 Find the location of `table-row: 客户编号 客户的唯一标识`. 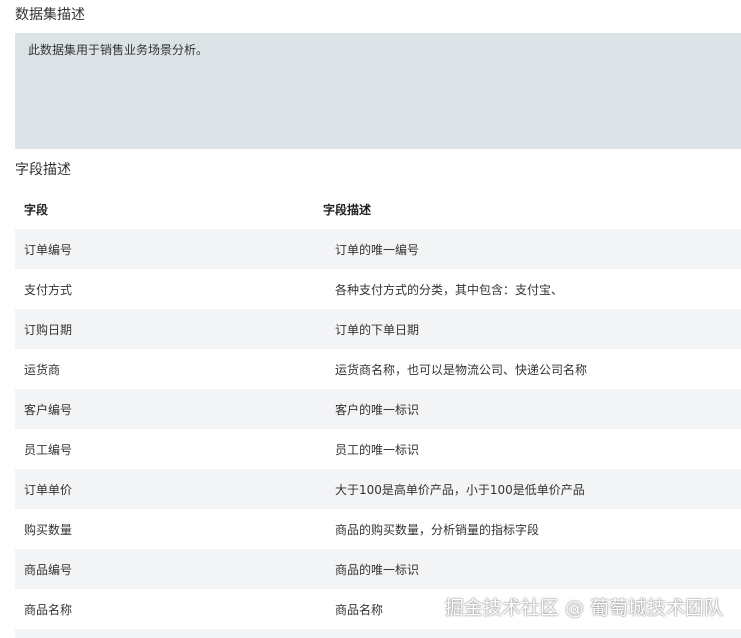

table-row: 客户编号 客户的唯一标识 is located at coordinates (378, 409).